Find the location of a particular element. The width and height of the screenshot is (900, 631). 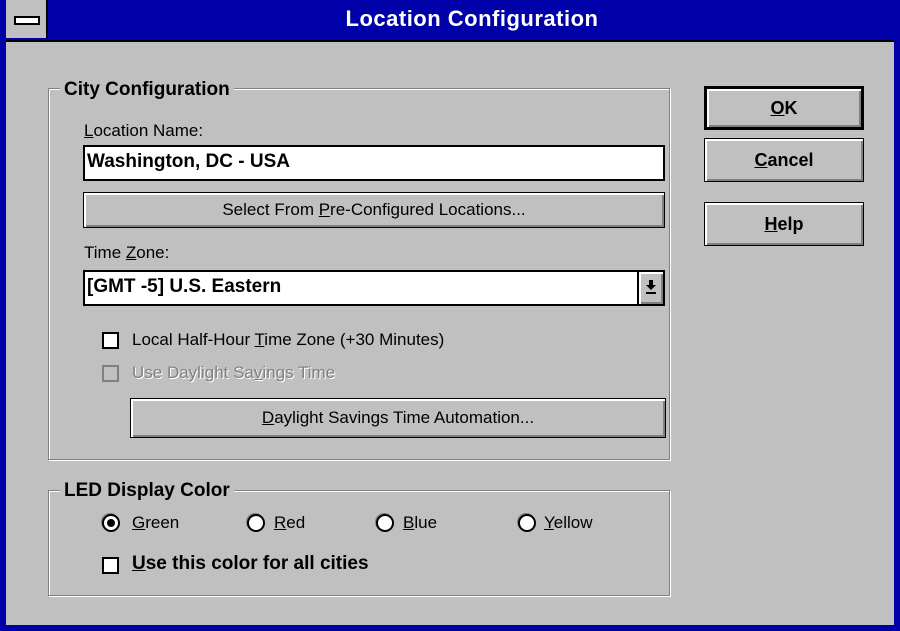

daylight-savings-checkbox is located at coordinates (110, 373).